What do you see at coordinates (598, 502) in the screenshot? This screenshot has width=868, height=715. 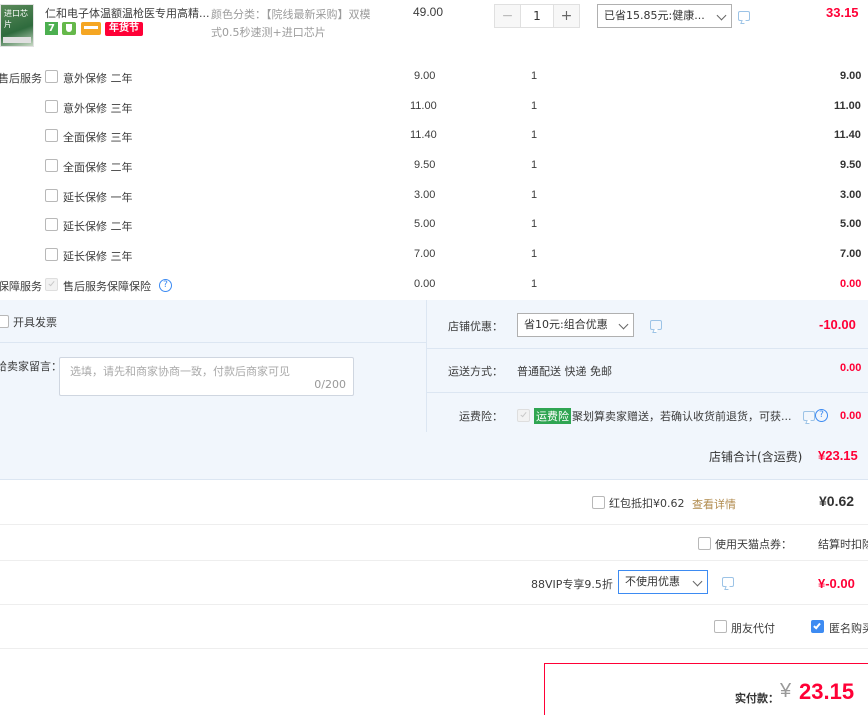 I see `red-packet-checkbox` at bounding box center [598, 502].